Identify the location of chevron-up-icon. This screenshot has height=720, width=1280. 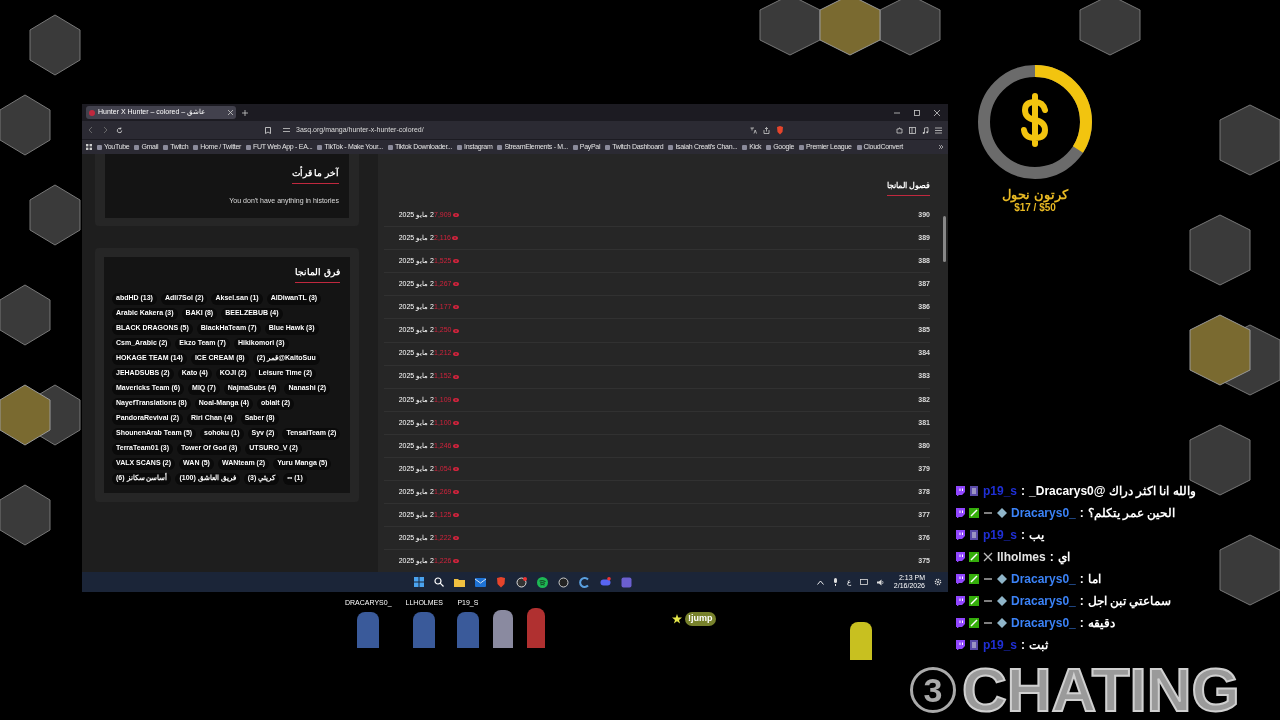
(820, 582).